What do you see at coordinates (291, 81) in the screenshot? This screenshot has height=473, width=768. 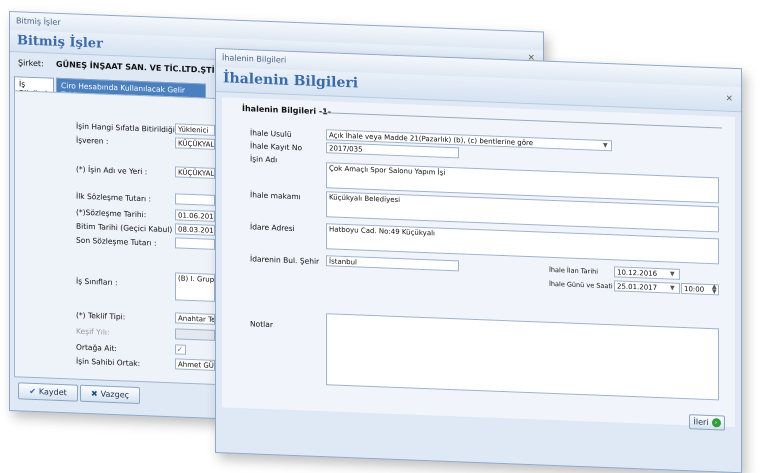 I see `window-title-text: İhalenin Bilgileri` at bounding box center [291, 81].